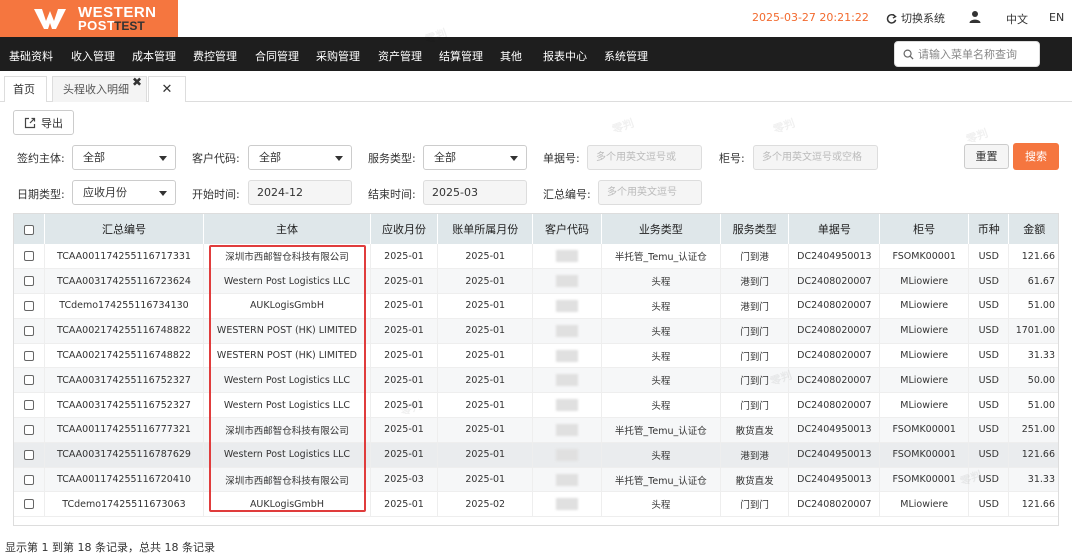  Describe the element at coordinates (661, 430) in the screenshot. I see `cell-business-type: 半托管_Temu_认证仓` at that location.